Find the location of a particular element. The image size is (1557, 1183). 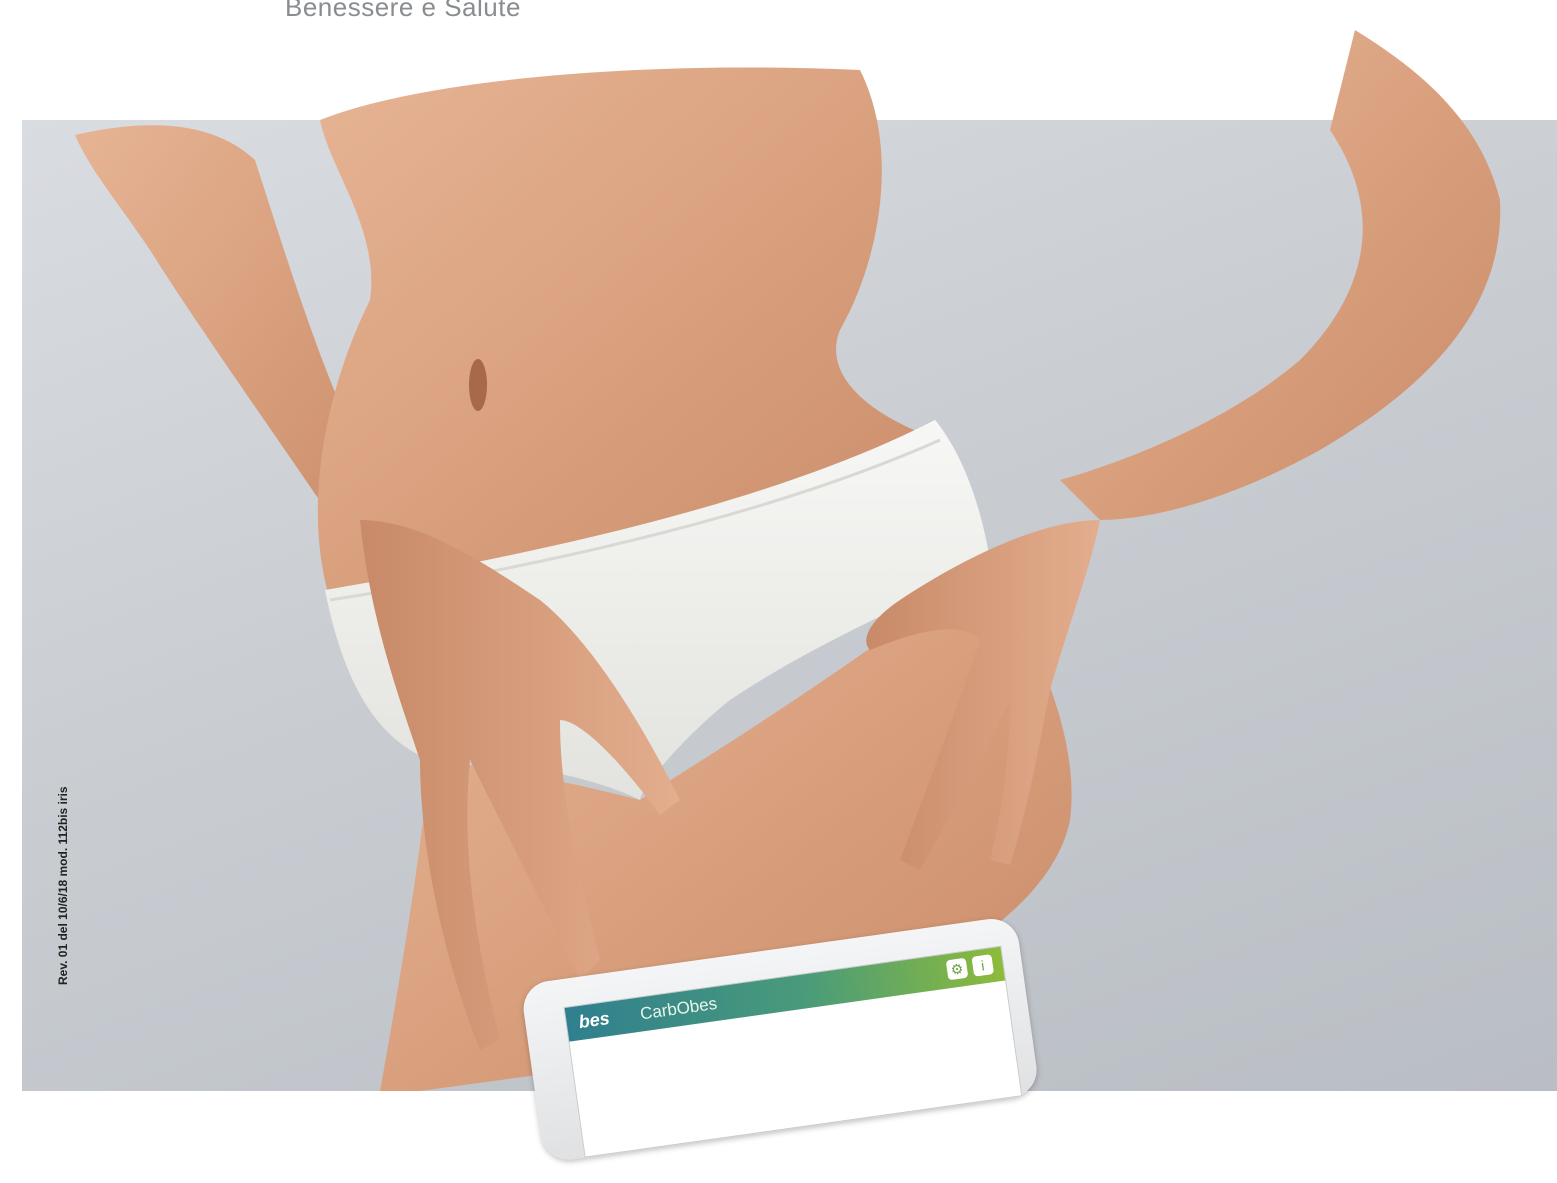

right-arm is located at coordinates (1280, 275).